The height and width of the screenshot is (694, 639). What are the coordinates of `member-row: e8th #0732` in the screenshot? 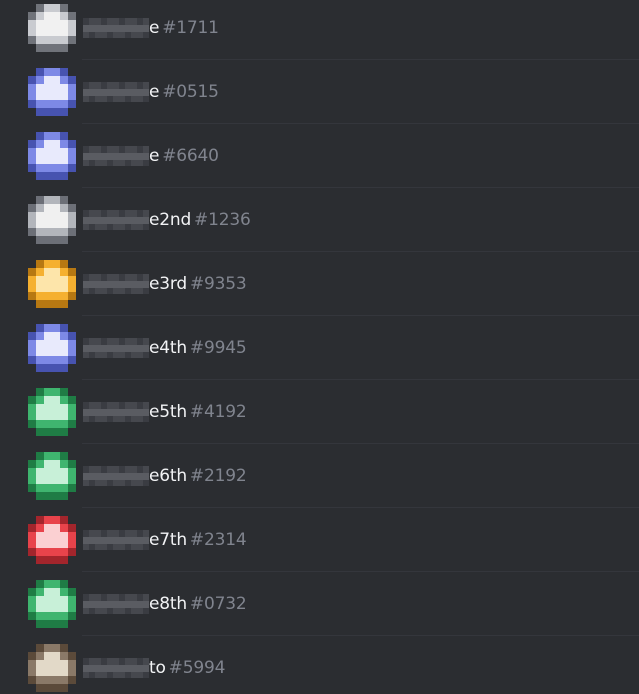 It's located at (319, 604).